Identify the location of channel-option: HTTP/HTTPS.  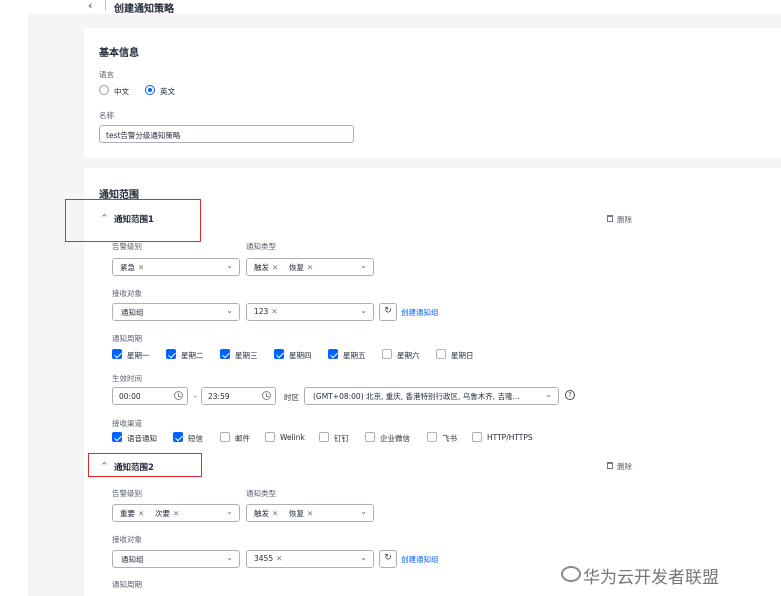
(510, 437).